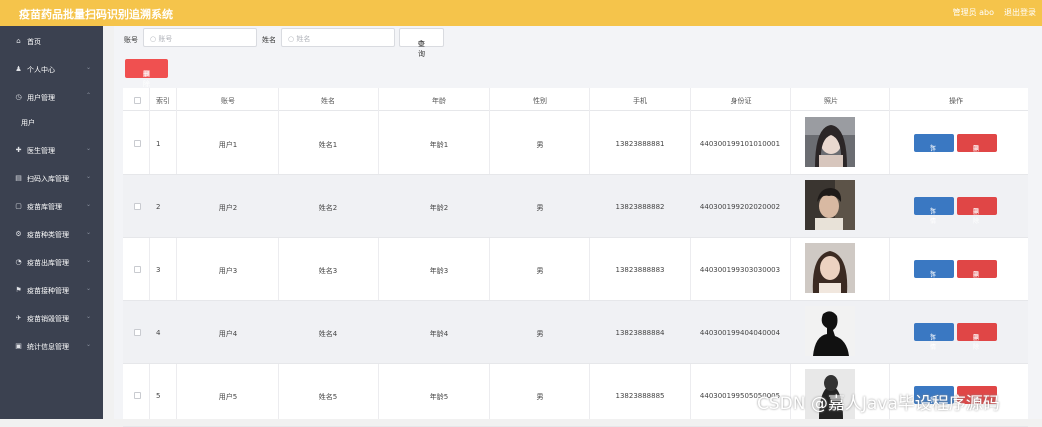 Image resolution: width=1042 pixels, height=427 pixels. What do you see at coordinates (161, 39) in the screenshot?
I see `account-placeholder: ○ 账号` at bounding box center [161, 39].